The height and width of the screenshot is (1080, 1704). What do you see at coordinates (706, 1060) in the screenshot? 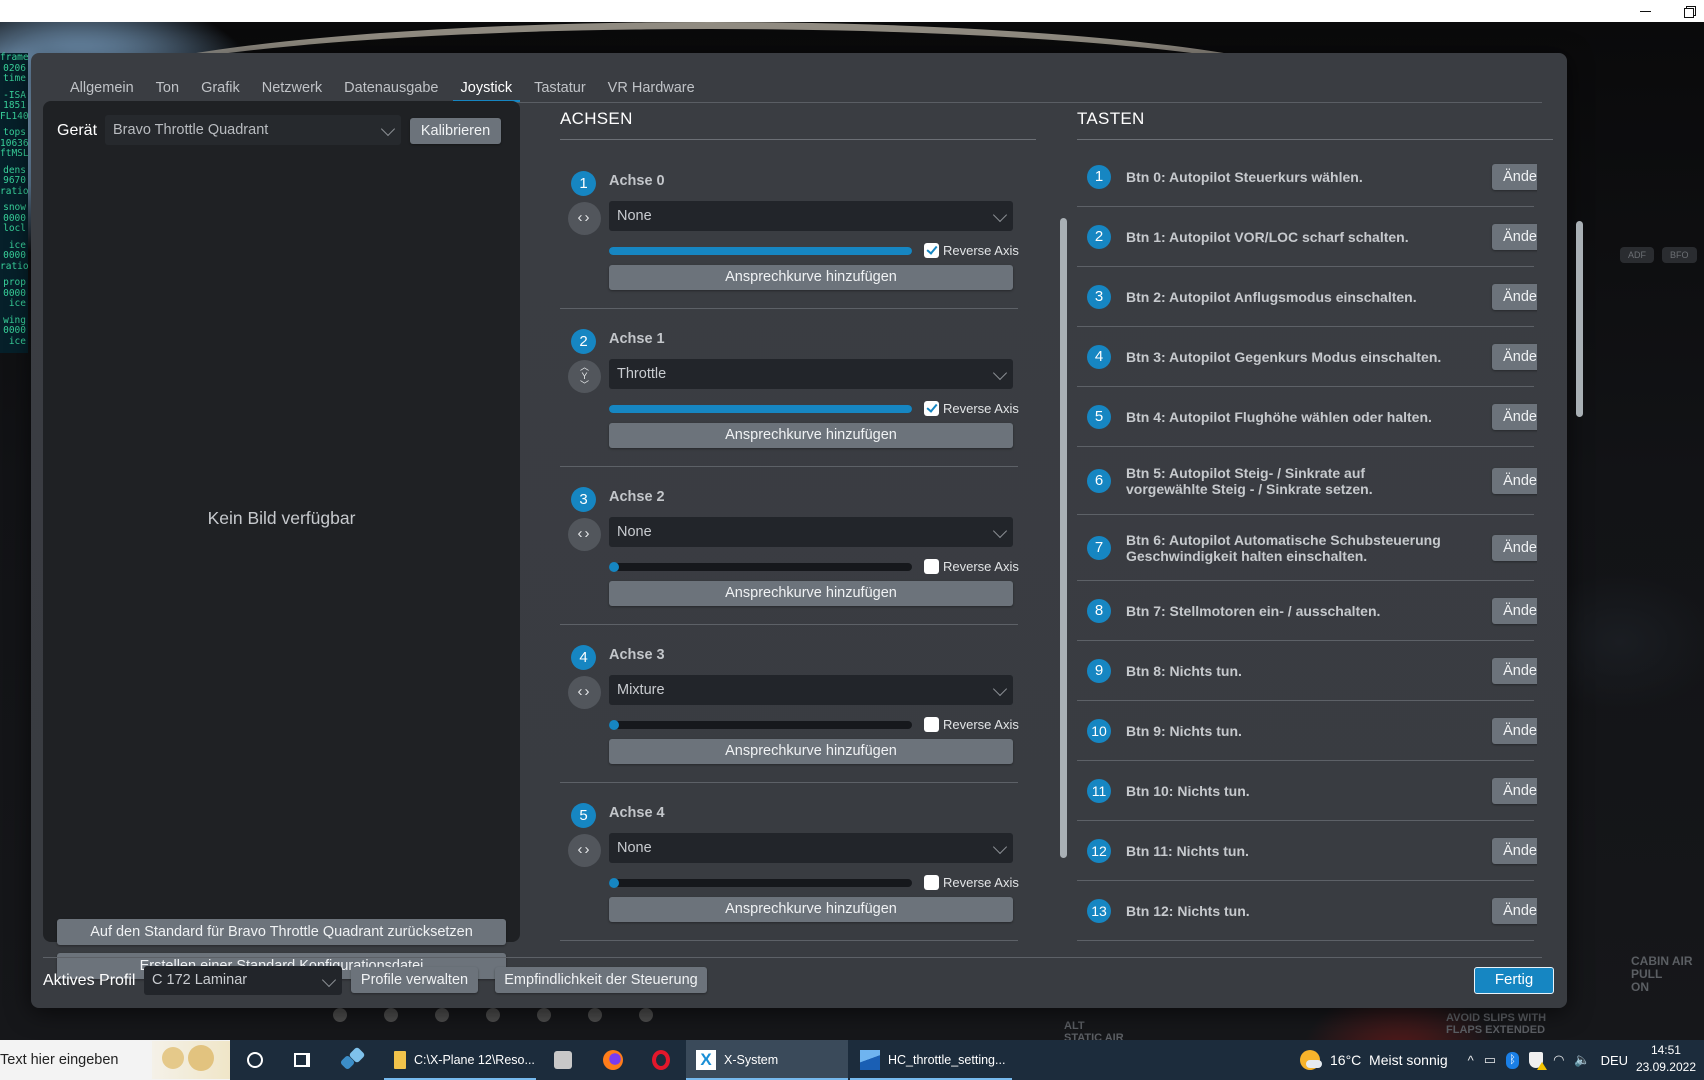
I see `x-system-icon: X` at bounding box center [706, 1060].